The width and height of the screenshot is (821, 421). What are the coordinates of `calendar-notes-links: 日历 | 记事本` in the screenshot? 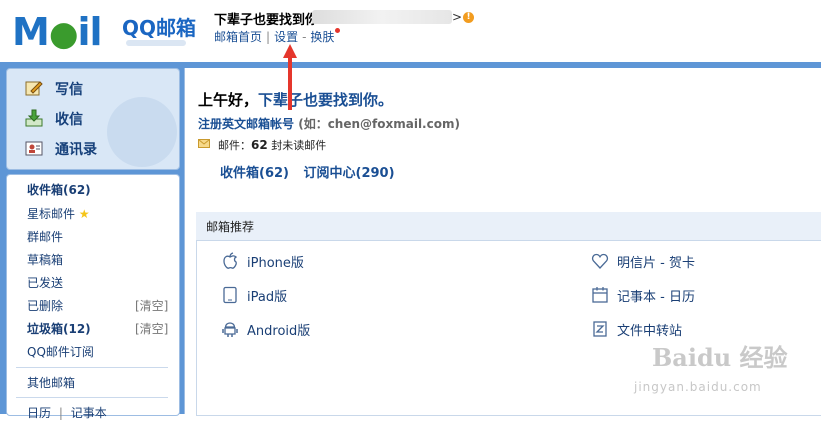 It's located at (67, 412).